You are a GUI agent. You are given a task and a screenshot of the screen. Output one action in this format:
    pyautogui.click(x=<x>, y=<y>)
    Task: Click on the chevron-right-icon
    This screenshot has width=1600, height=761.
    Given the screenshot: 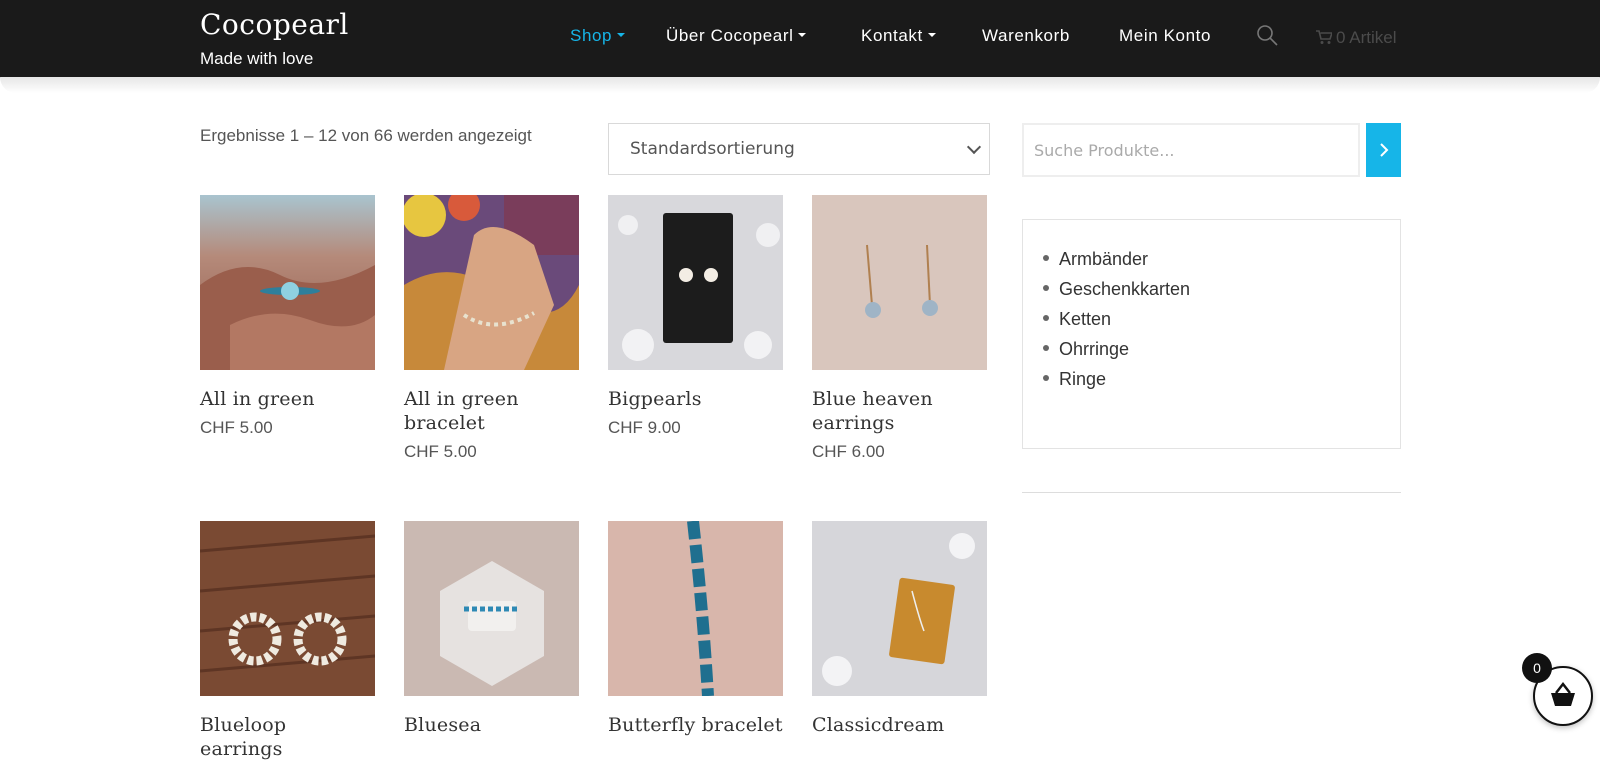 What is the action you would take?
    pyautogui.click(x=1384, y=150)
    